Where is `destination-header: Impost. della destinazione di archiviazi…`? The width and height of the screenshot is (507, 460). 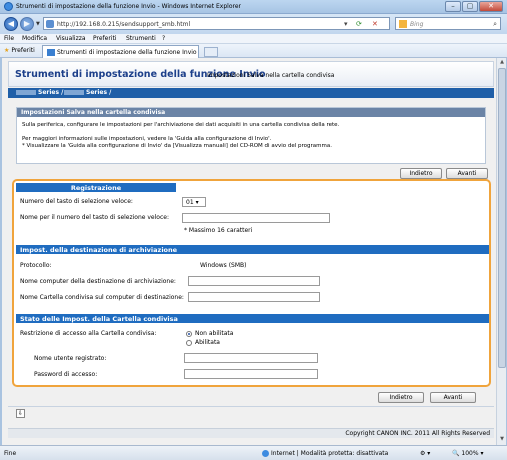
destination-header: Impost. della destinazione di archiviazi… is located at coordinates (252, 249).